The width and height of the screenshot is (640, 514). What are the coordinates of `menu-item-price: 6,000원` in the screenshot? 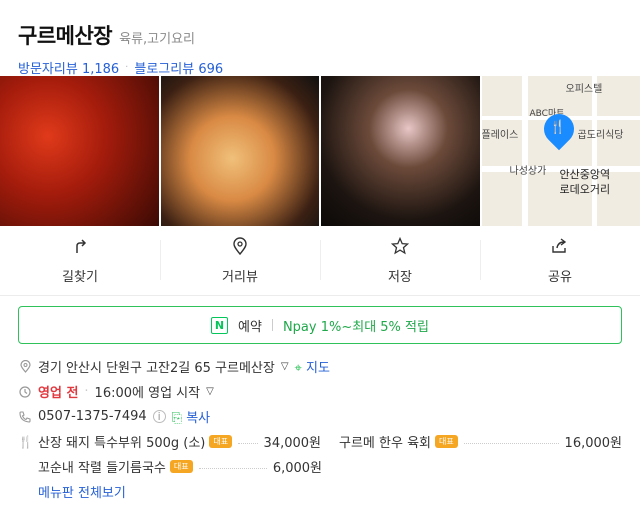 It's located at (297, 468).